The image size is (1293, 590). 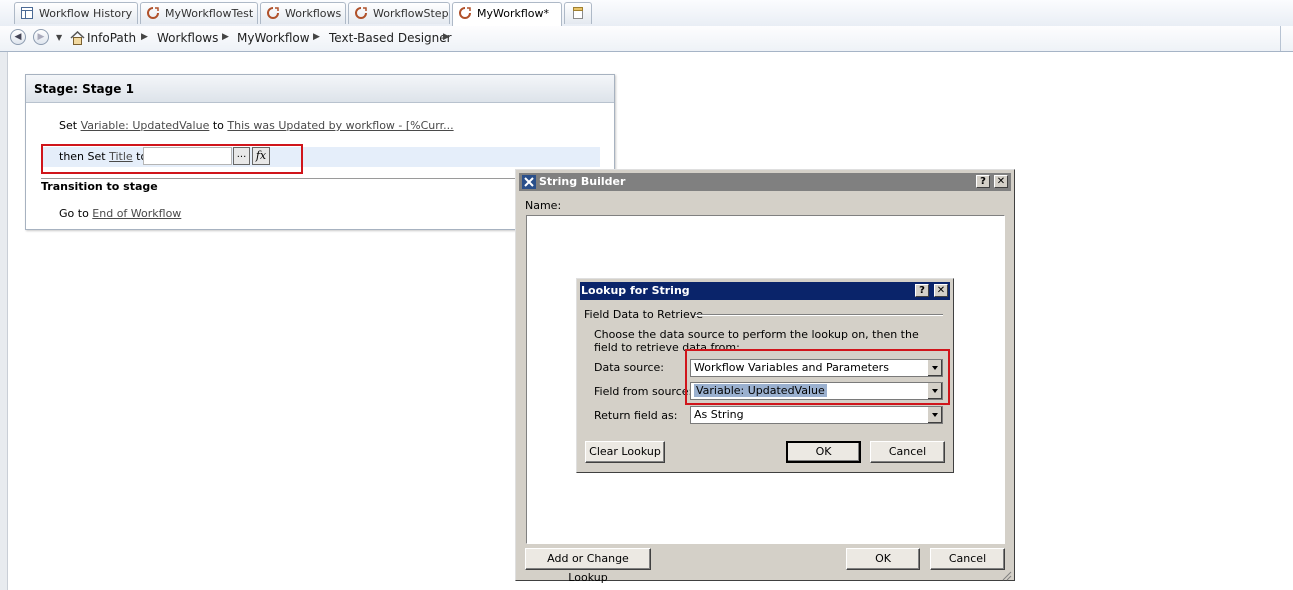 I want to click on goto-action: Go to End of Workflow, so click(x=120, y=213).